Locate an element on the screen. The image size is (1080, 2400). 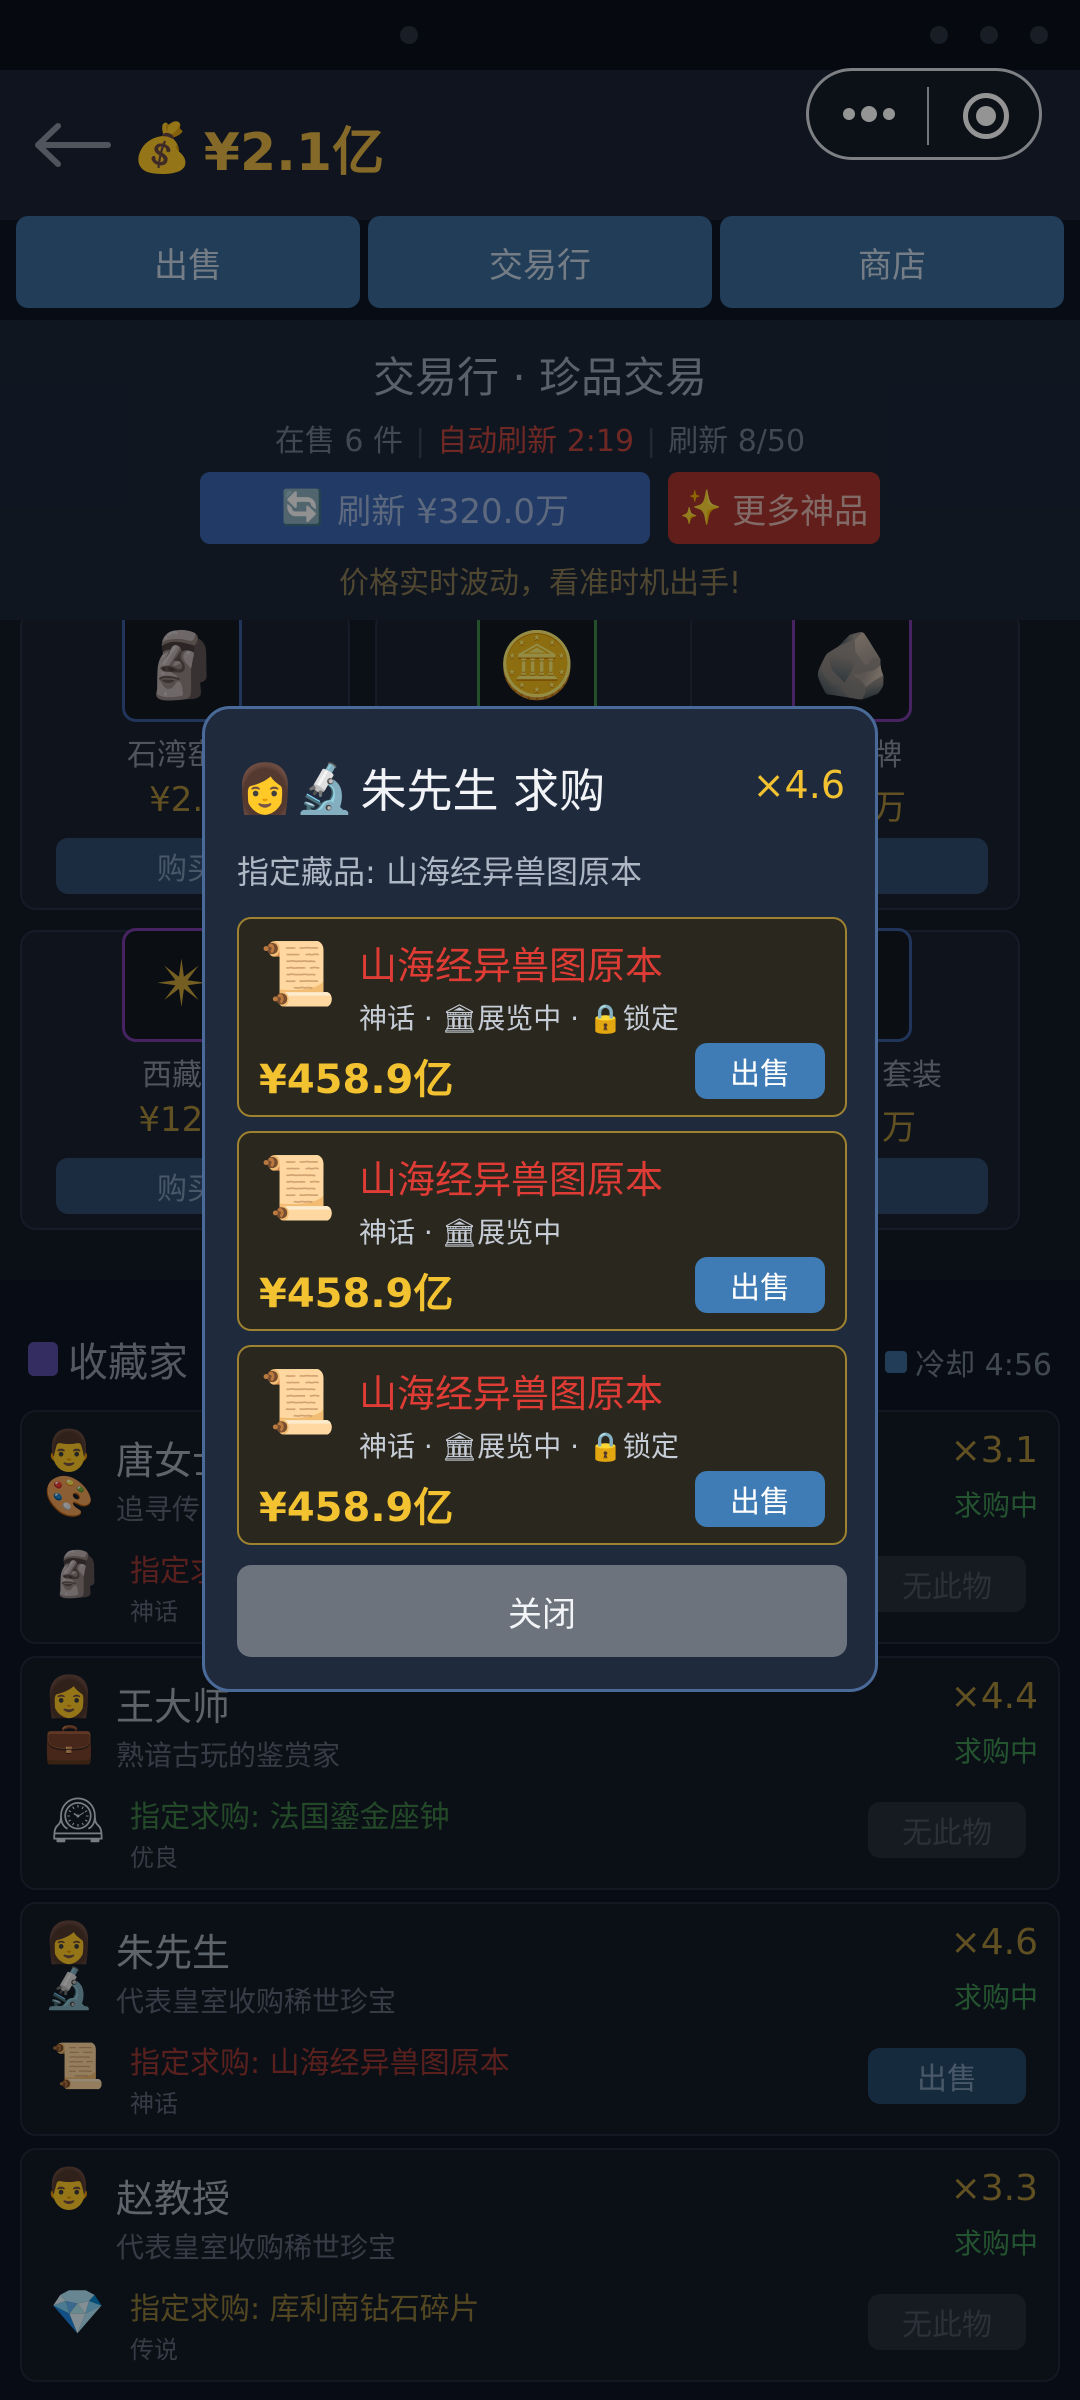
refresh-button: 🔄 刷新 ¥320.0万 is located at coordinates (425, 508).